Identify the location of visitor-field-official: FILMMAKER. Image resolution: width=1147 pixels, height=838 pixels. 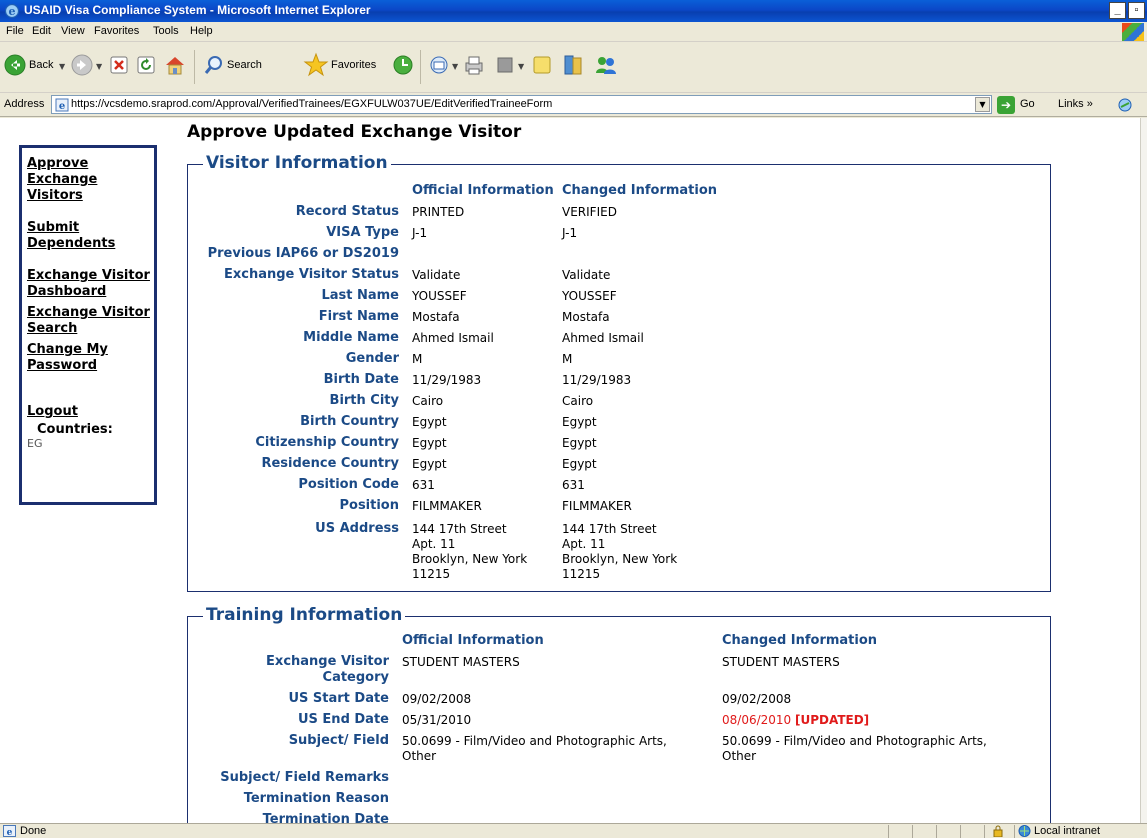
(447, 506).